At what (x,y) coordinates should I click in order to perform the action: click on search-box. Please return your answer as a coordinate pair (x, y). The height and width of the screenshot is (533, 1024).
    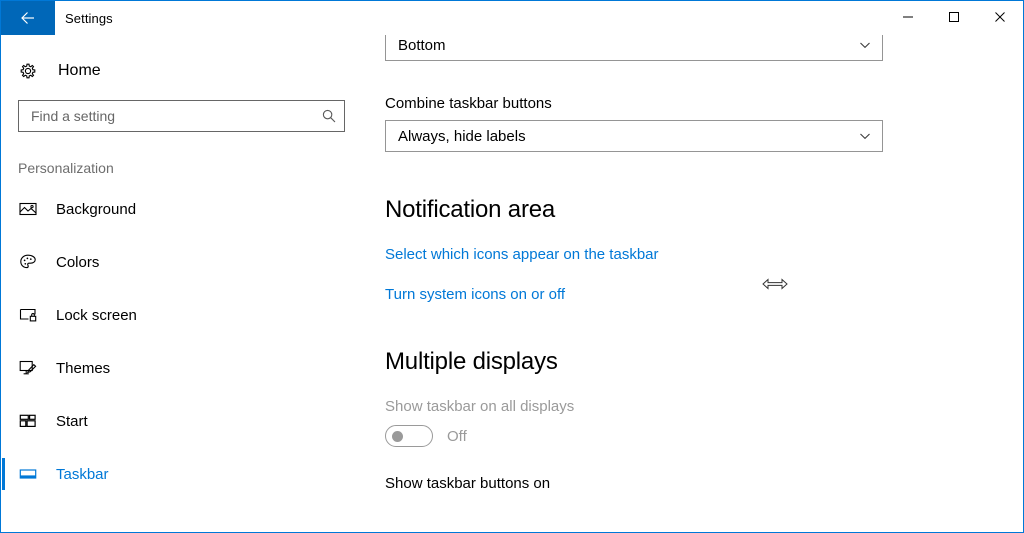
    Looking at the image, I should click on (181, 116).